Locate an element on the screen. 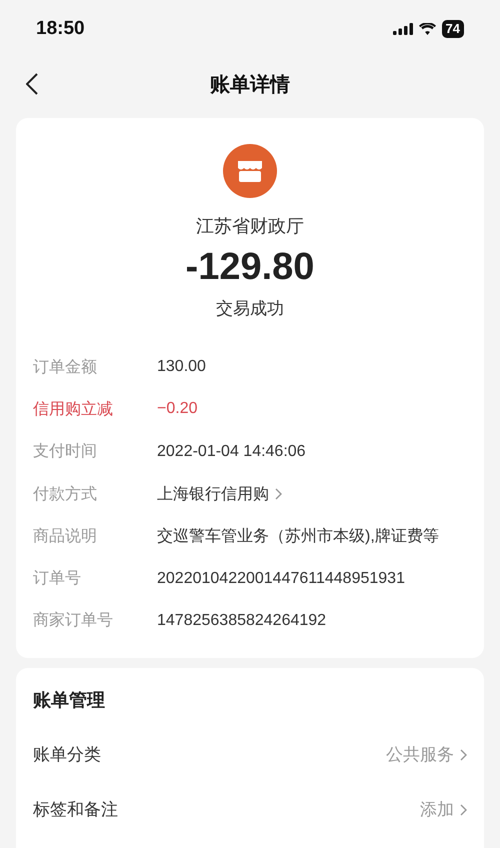 The width and height of the screenshot is (500, 848). detail-label: 付款方式 is located at coordinates (65, 494).